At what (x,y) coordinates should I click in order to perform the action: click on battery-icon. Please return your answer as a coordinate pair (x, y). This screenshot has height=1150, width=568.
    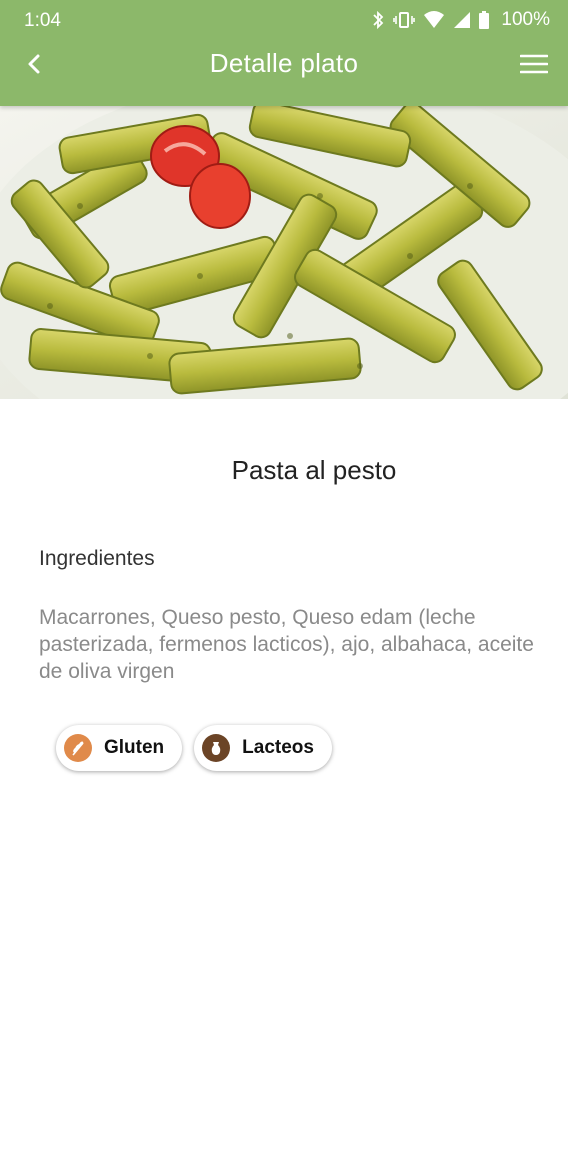
    Looking at the image, I should click on (484, 20).